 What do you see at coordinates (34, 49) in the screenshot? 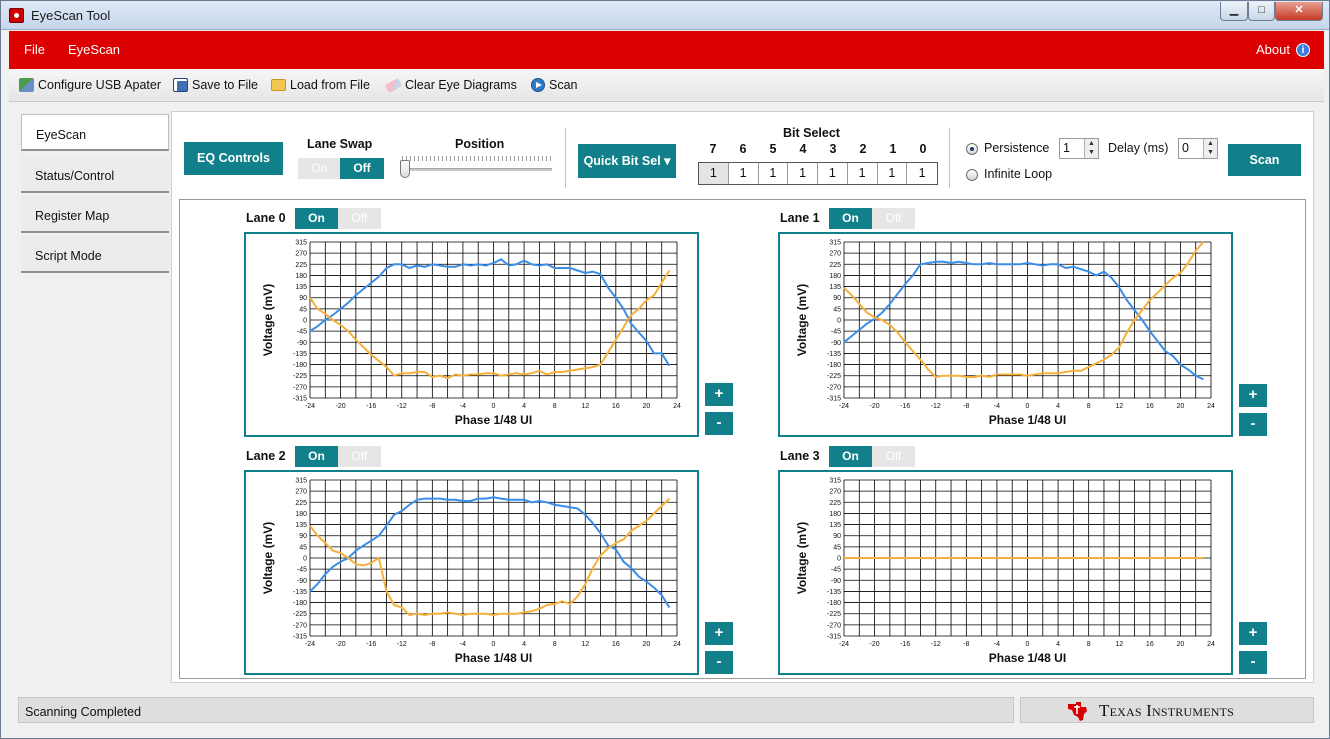
I see `menu-file: File` at bounding box center [34, 49].